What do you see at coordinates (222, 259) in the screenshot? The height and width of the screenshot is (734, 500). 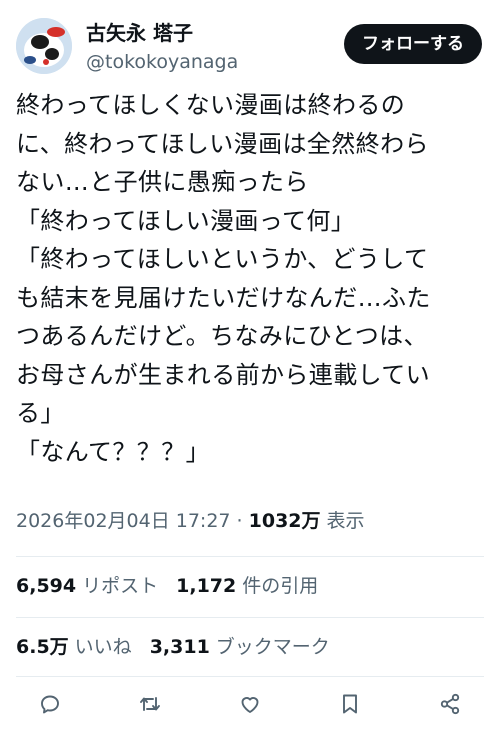 I see `tweet-line: 「終わってほしいというか、どうして` at bounding box center [222, 259].